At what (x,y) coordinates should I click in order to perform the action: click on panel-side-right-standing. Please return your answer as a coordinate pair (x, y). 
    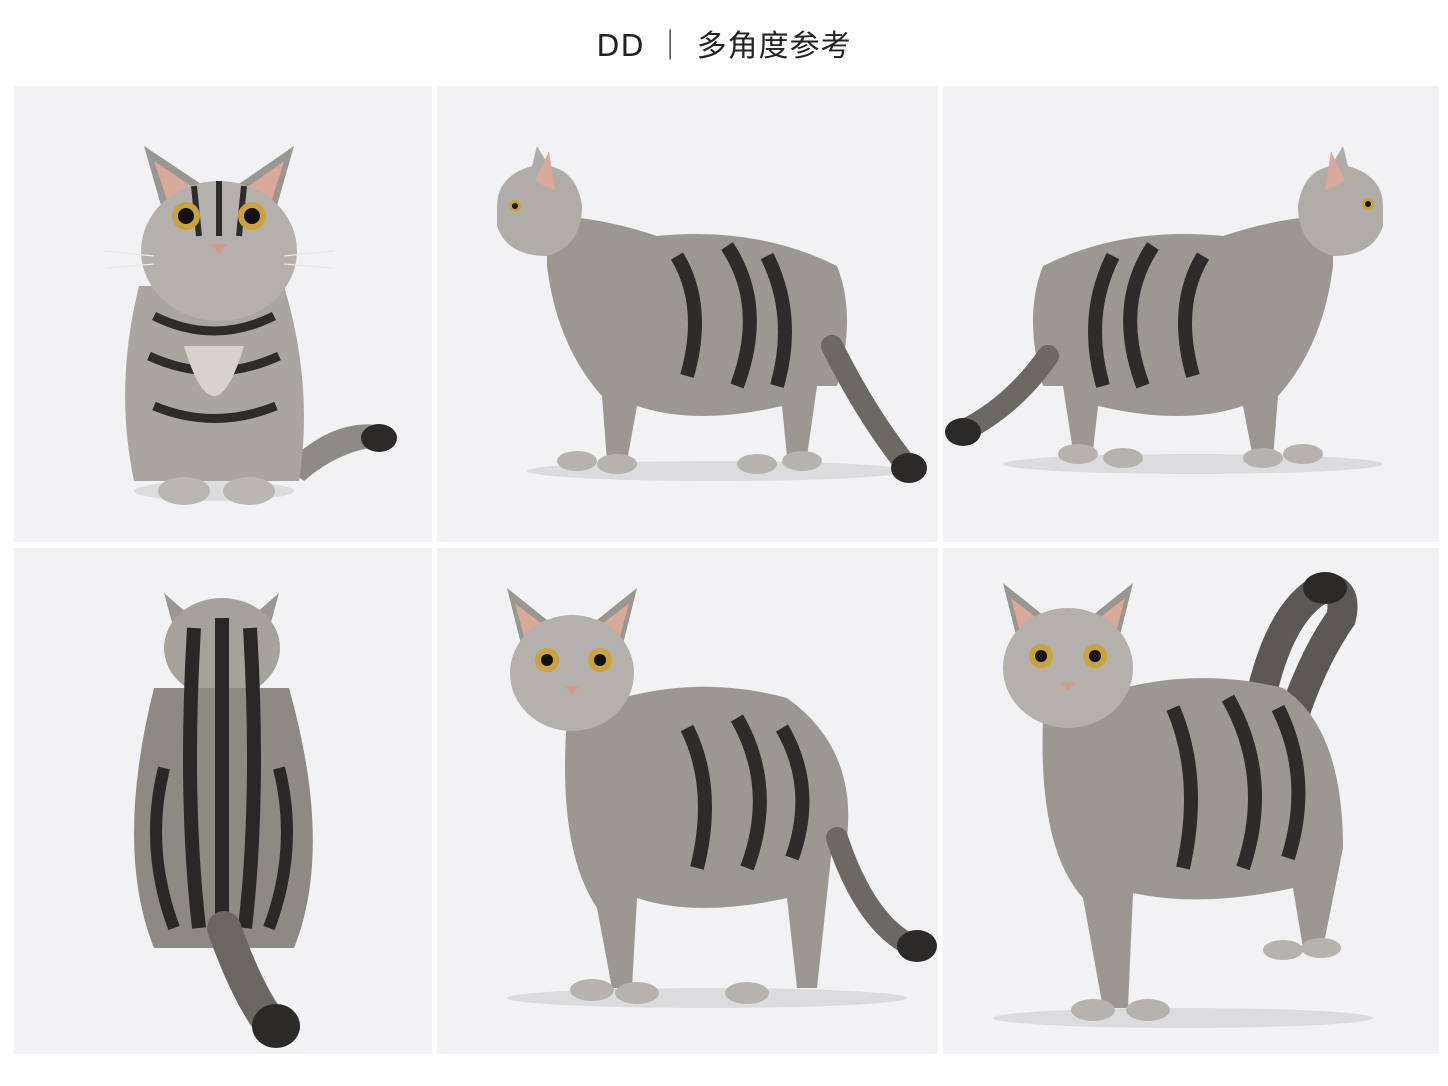
    Looking at the image, I should click on (1191, 314).